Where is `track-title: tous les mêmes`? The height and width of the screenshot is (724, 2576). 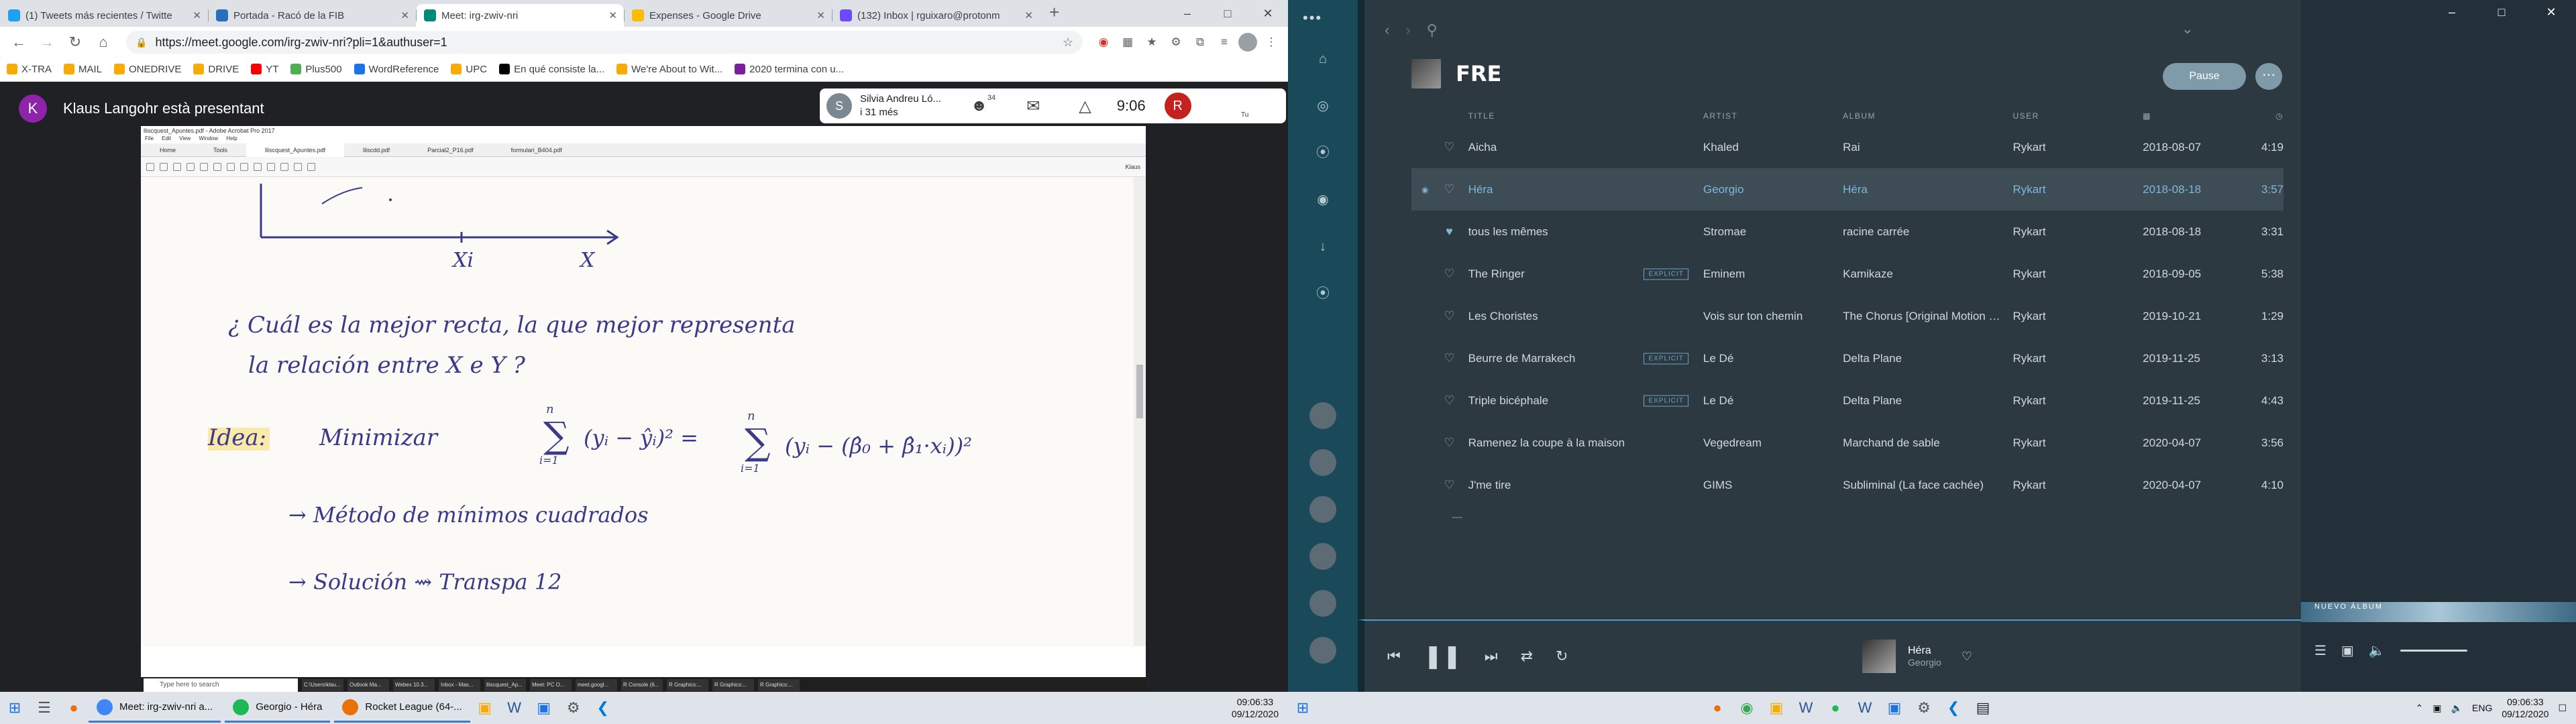
track-title: tous les mêmes is located at coordinates (1508, 231).